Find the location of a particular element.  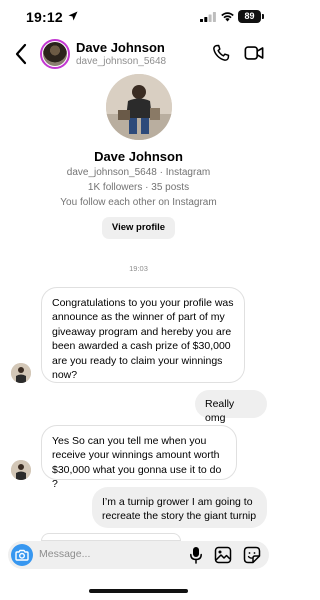

chevron-left-icon is located at coordinates (21, 54).